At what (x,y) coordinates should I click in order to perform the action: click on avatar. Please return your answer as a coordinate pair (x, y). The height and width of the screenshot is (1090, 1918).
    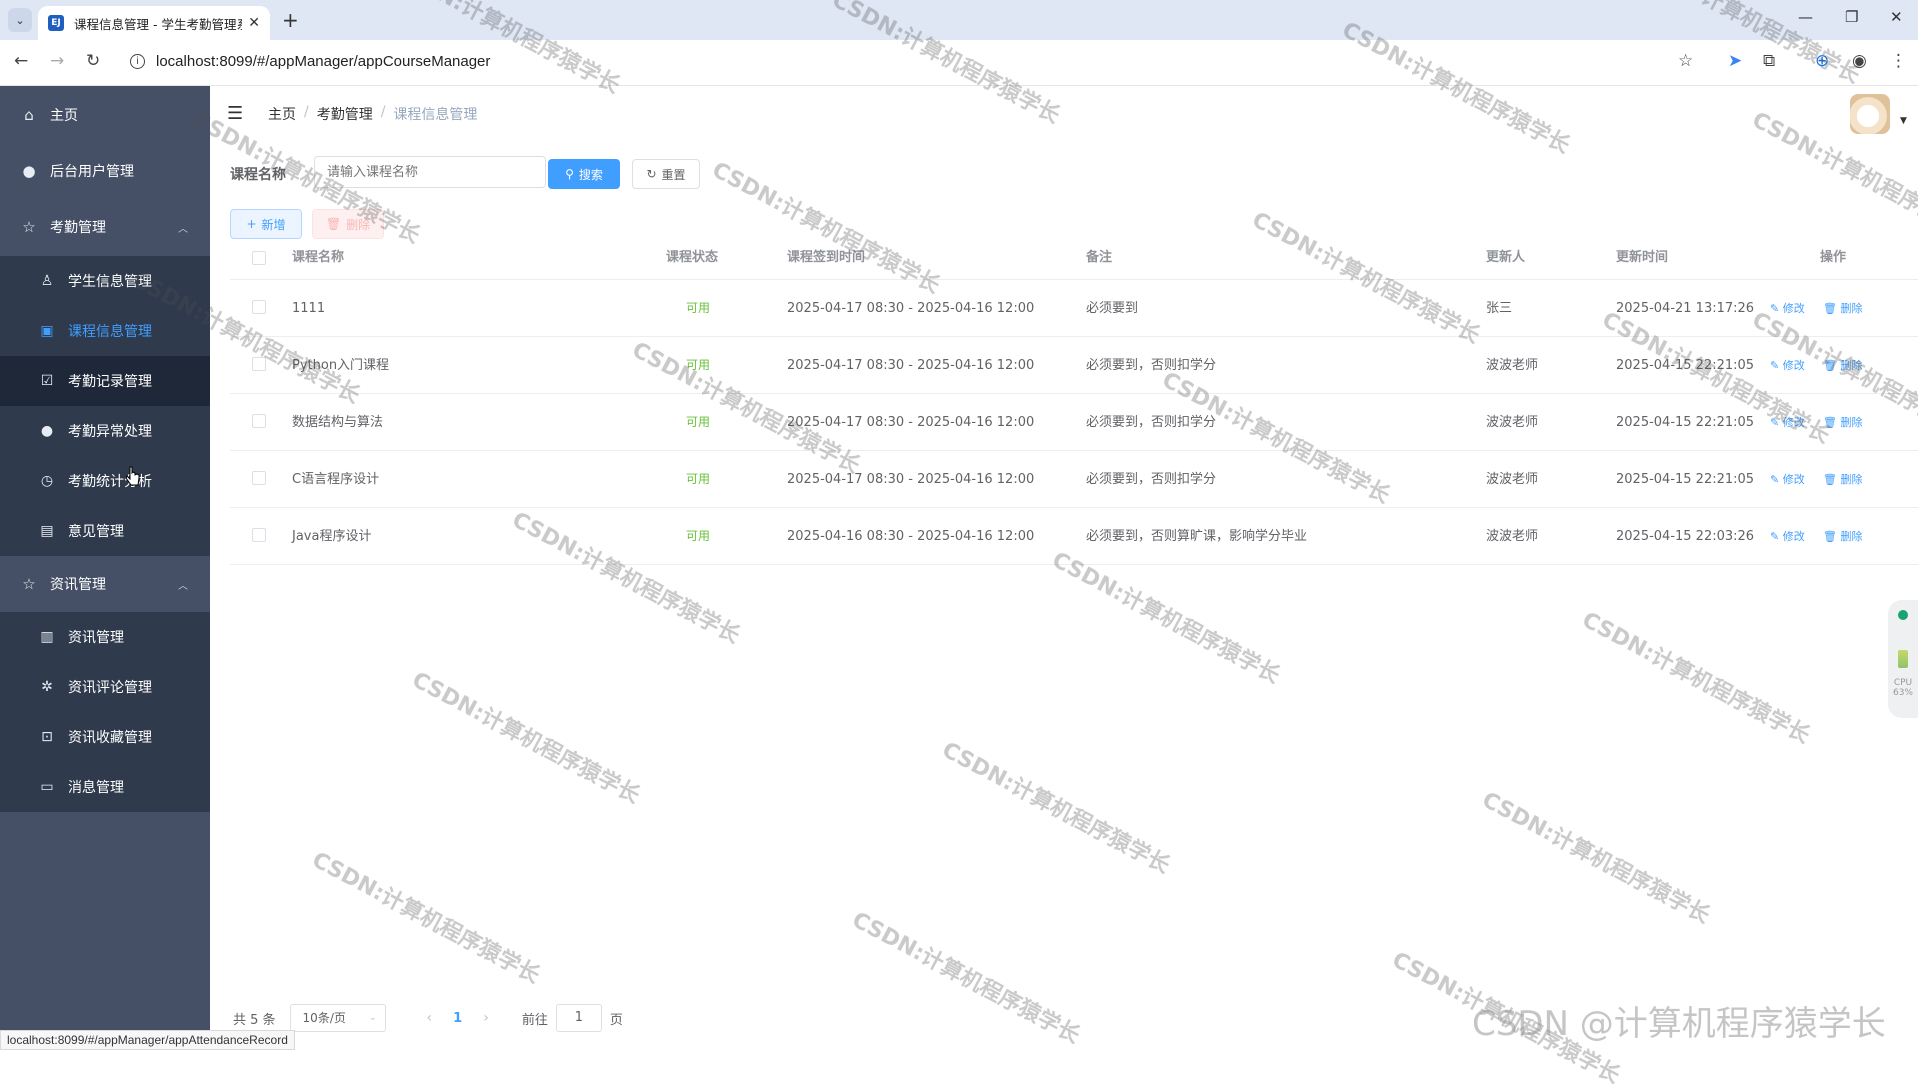
    Looking at the image, I should click on (1870, 114).